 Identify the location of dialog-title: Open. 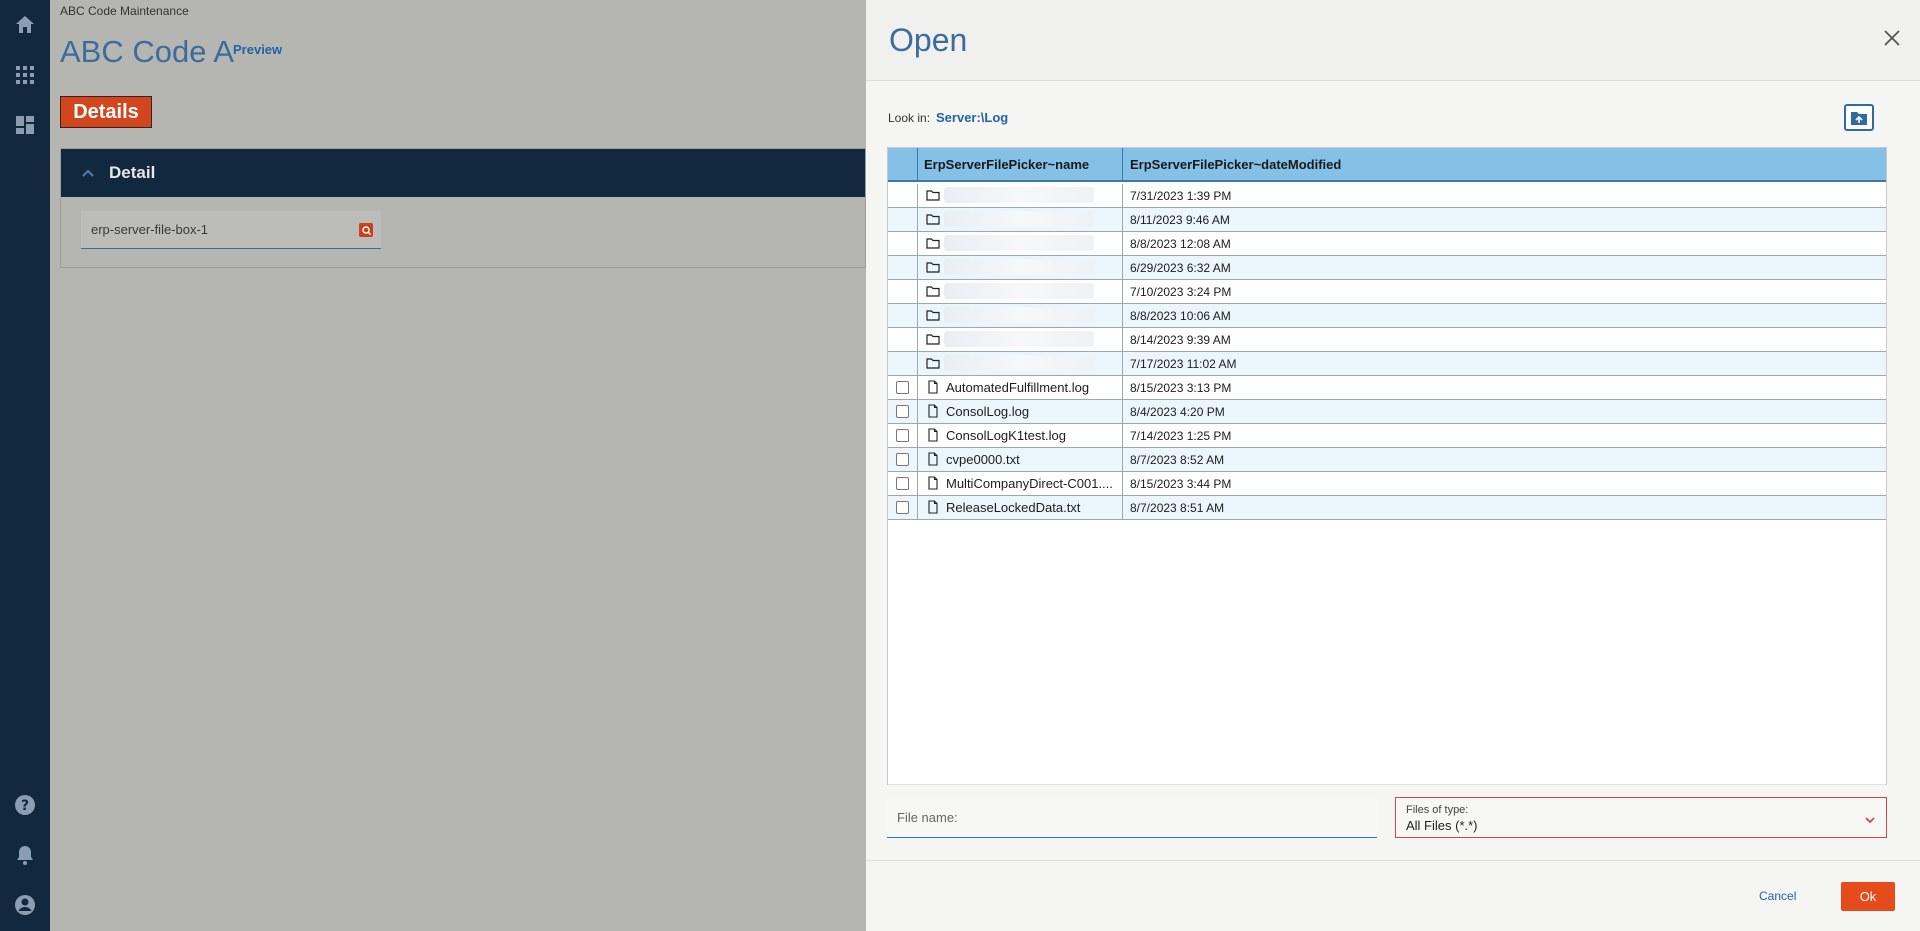
(928, 40).